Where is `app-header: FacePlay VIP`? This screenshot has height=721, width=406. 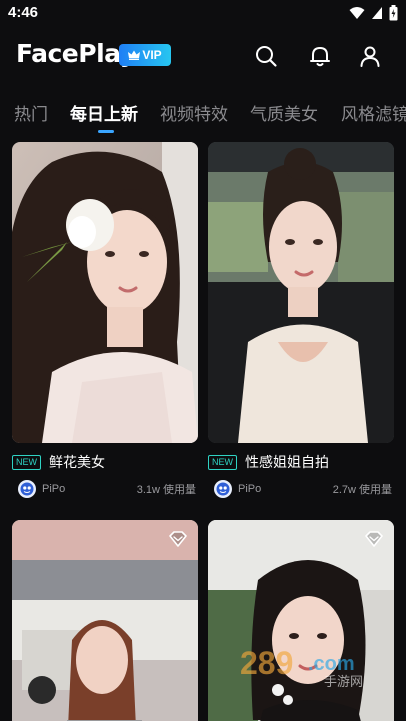 app-header: FacePlay VIP is located at coordinates (203, 57).